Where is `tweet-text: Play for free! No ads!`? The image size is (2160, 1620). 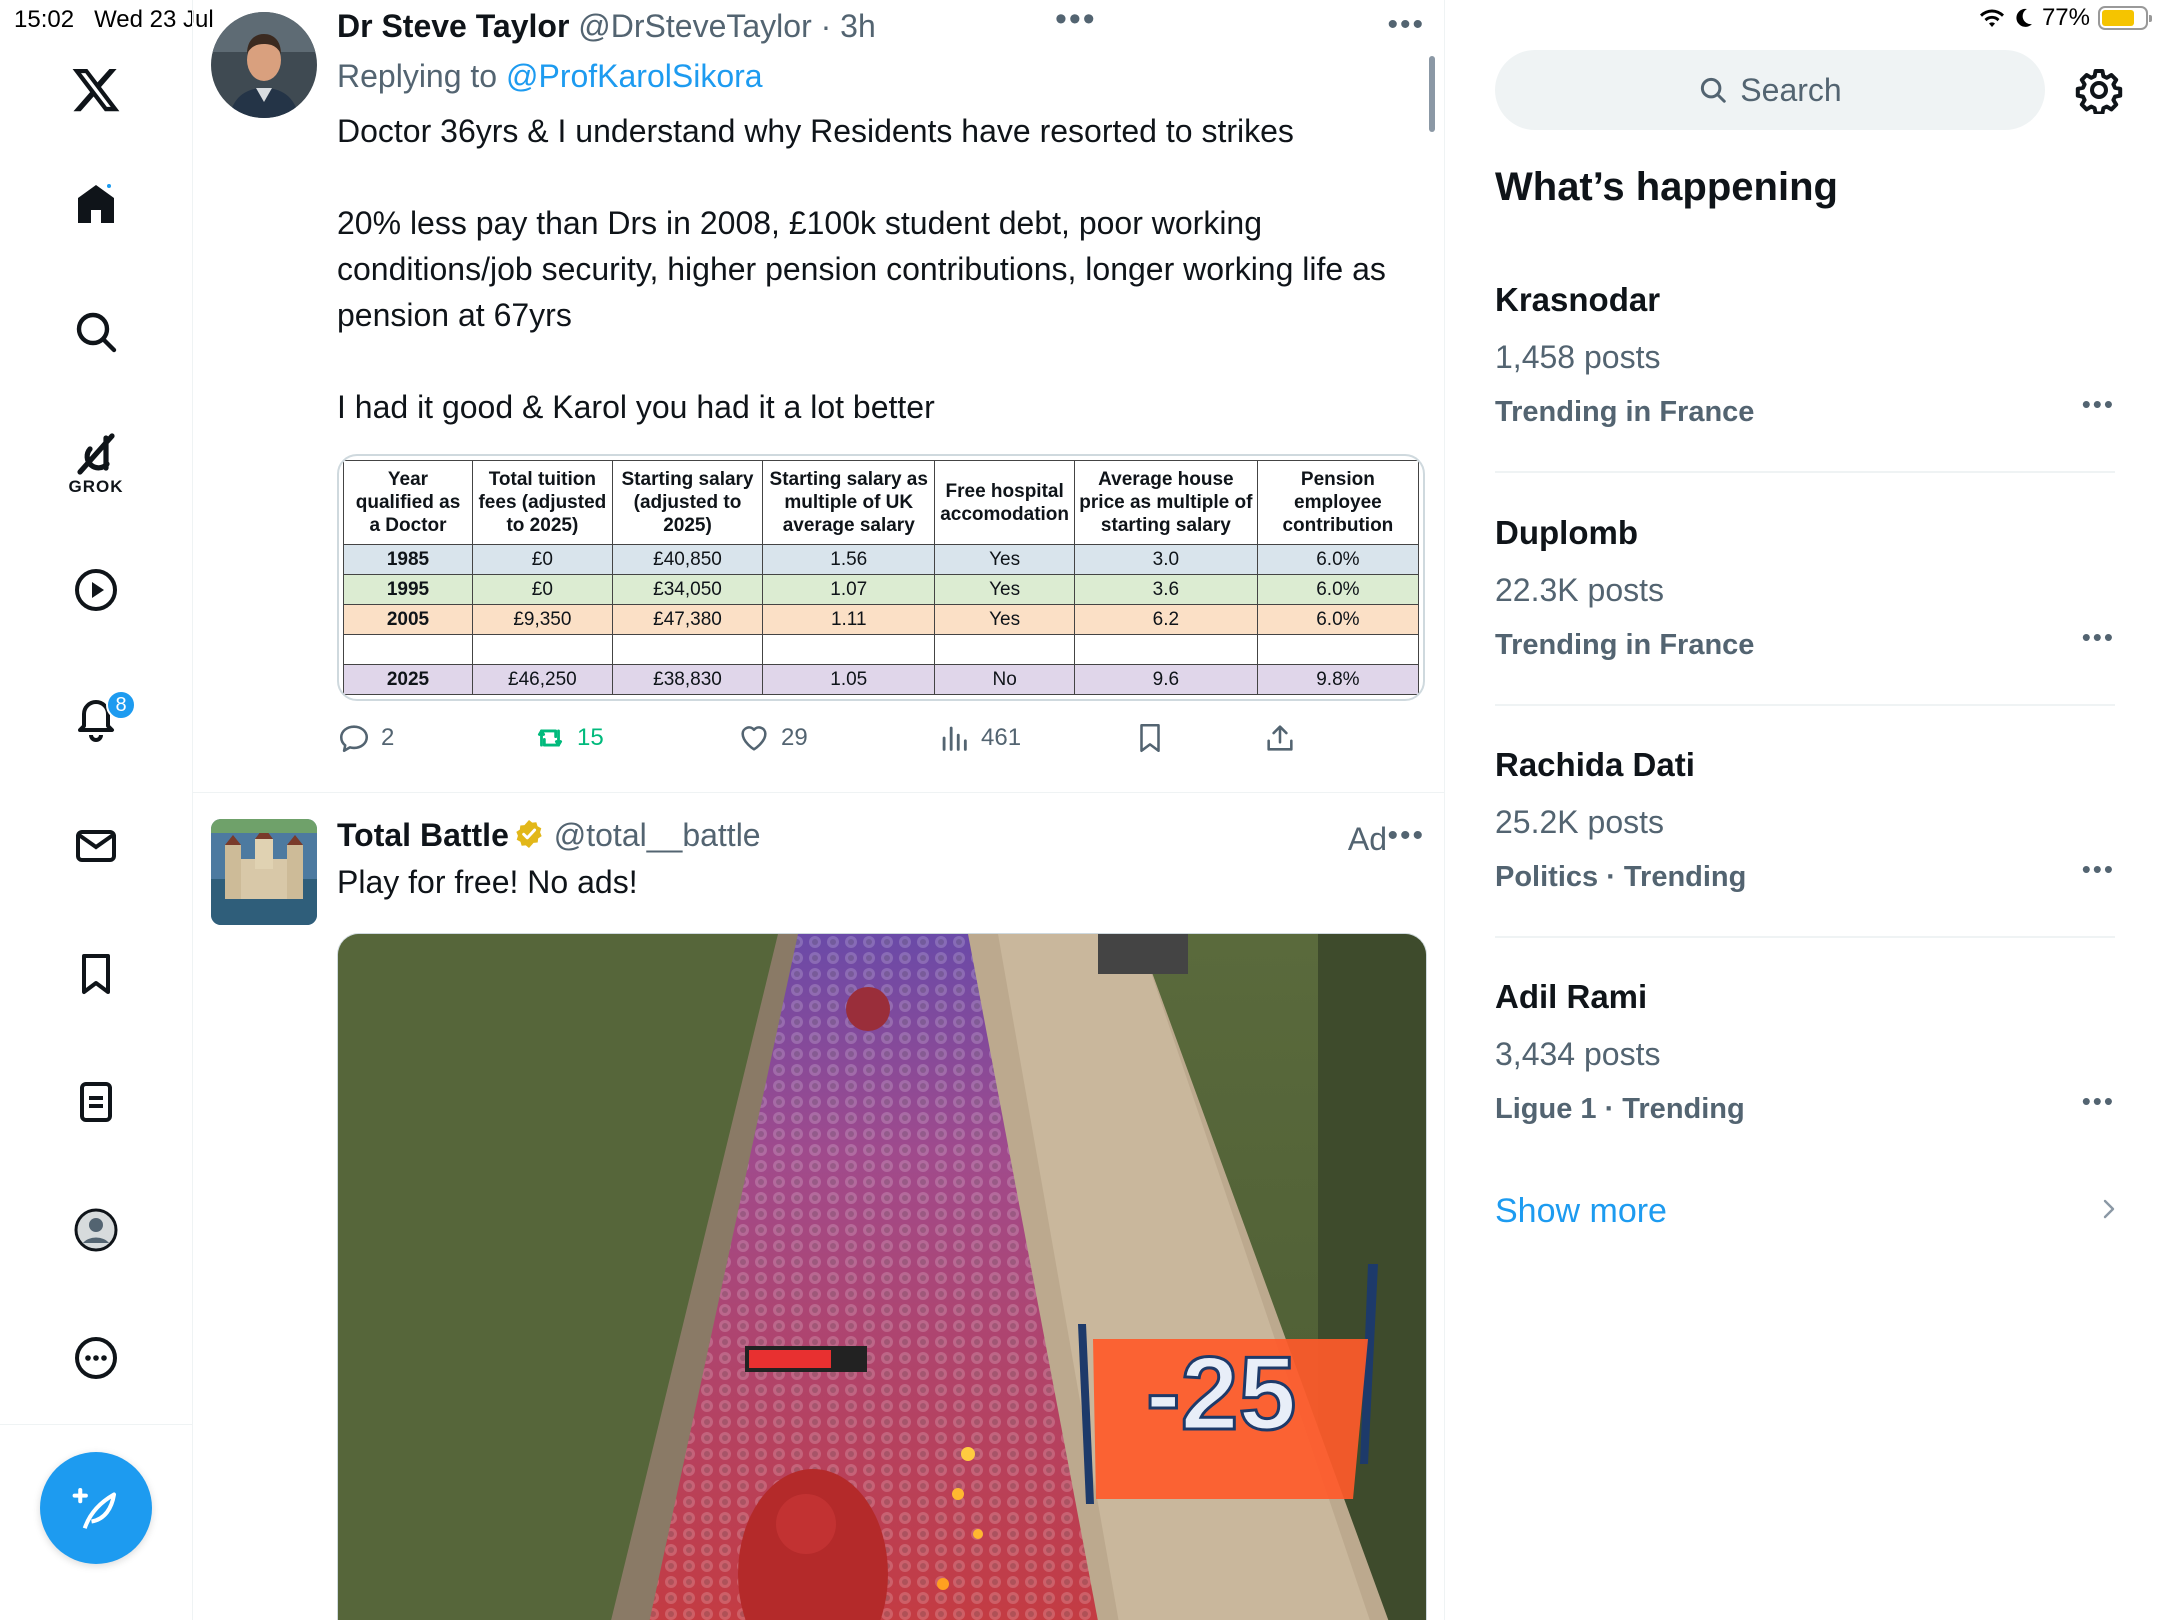
tweet-text: Play for free! No ads! is located at coordinates (487, 882).